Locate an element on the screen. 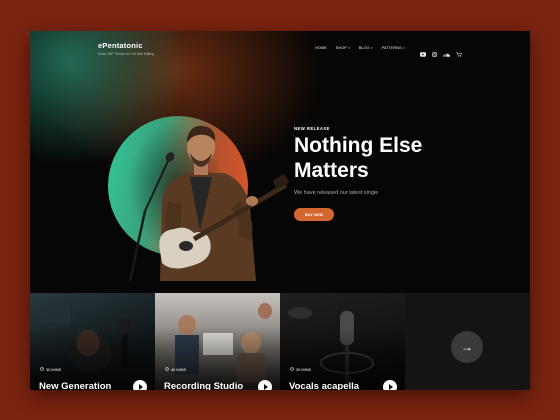 The image size is (560, 420). nav-label: PATTERNS is located at coordinates (391, 47).